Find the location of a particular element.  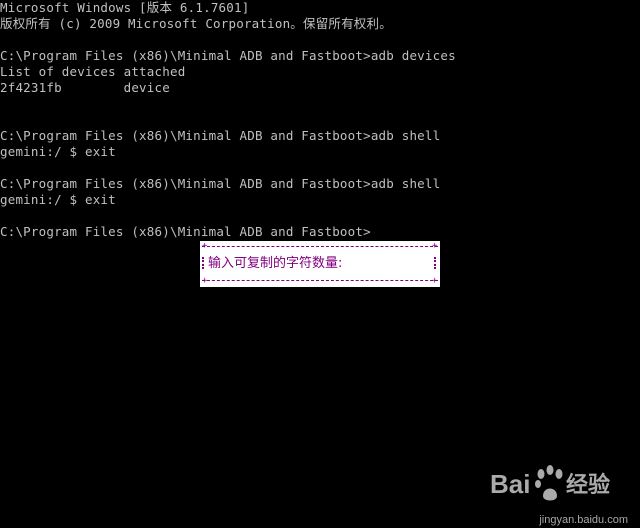

popup-top-border is located at coordinates (320, 246).